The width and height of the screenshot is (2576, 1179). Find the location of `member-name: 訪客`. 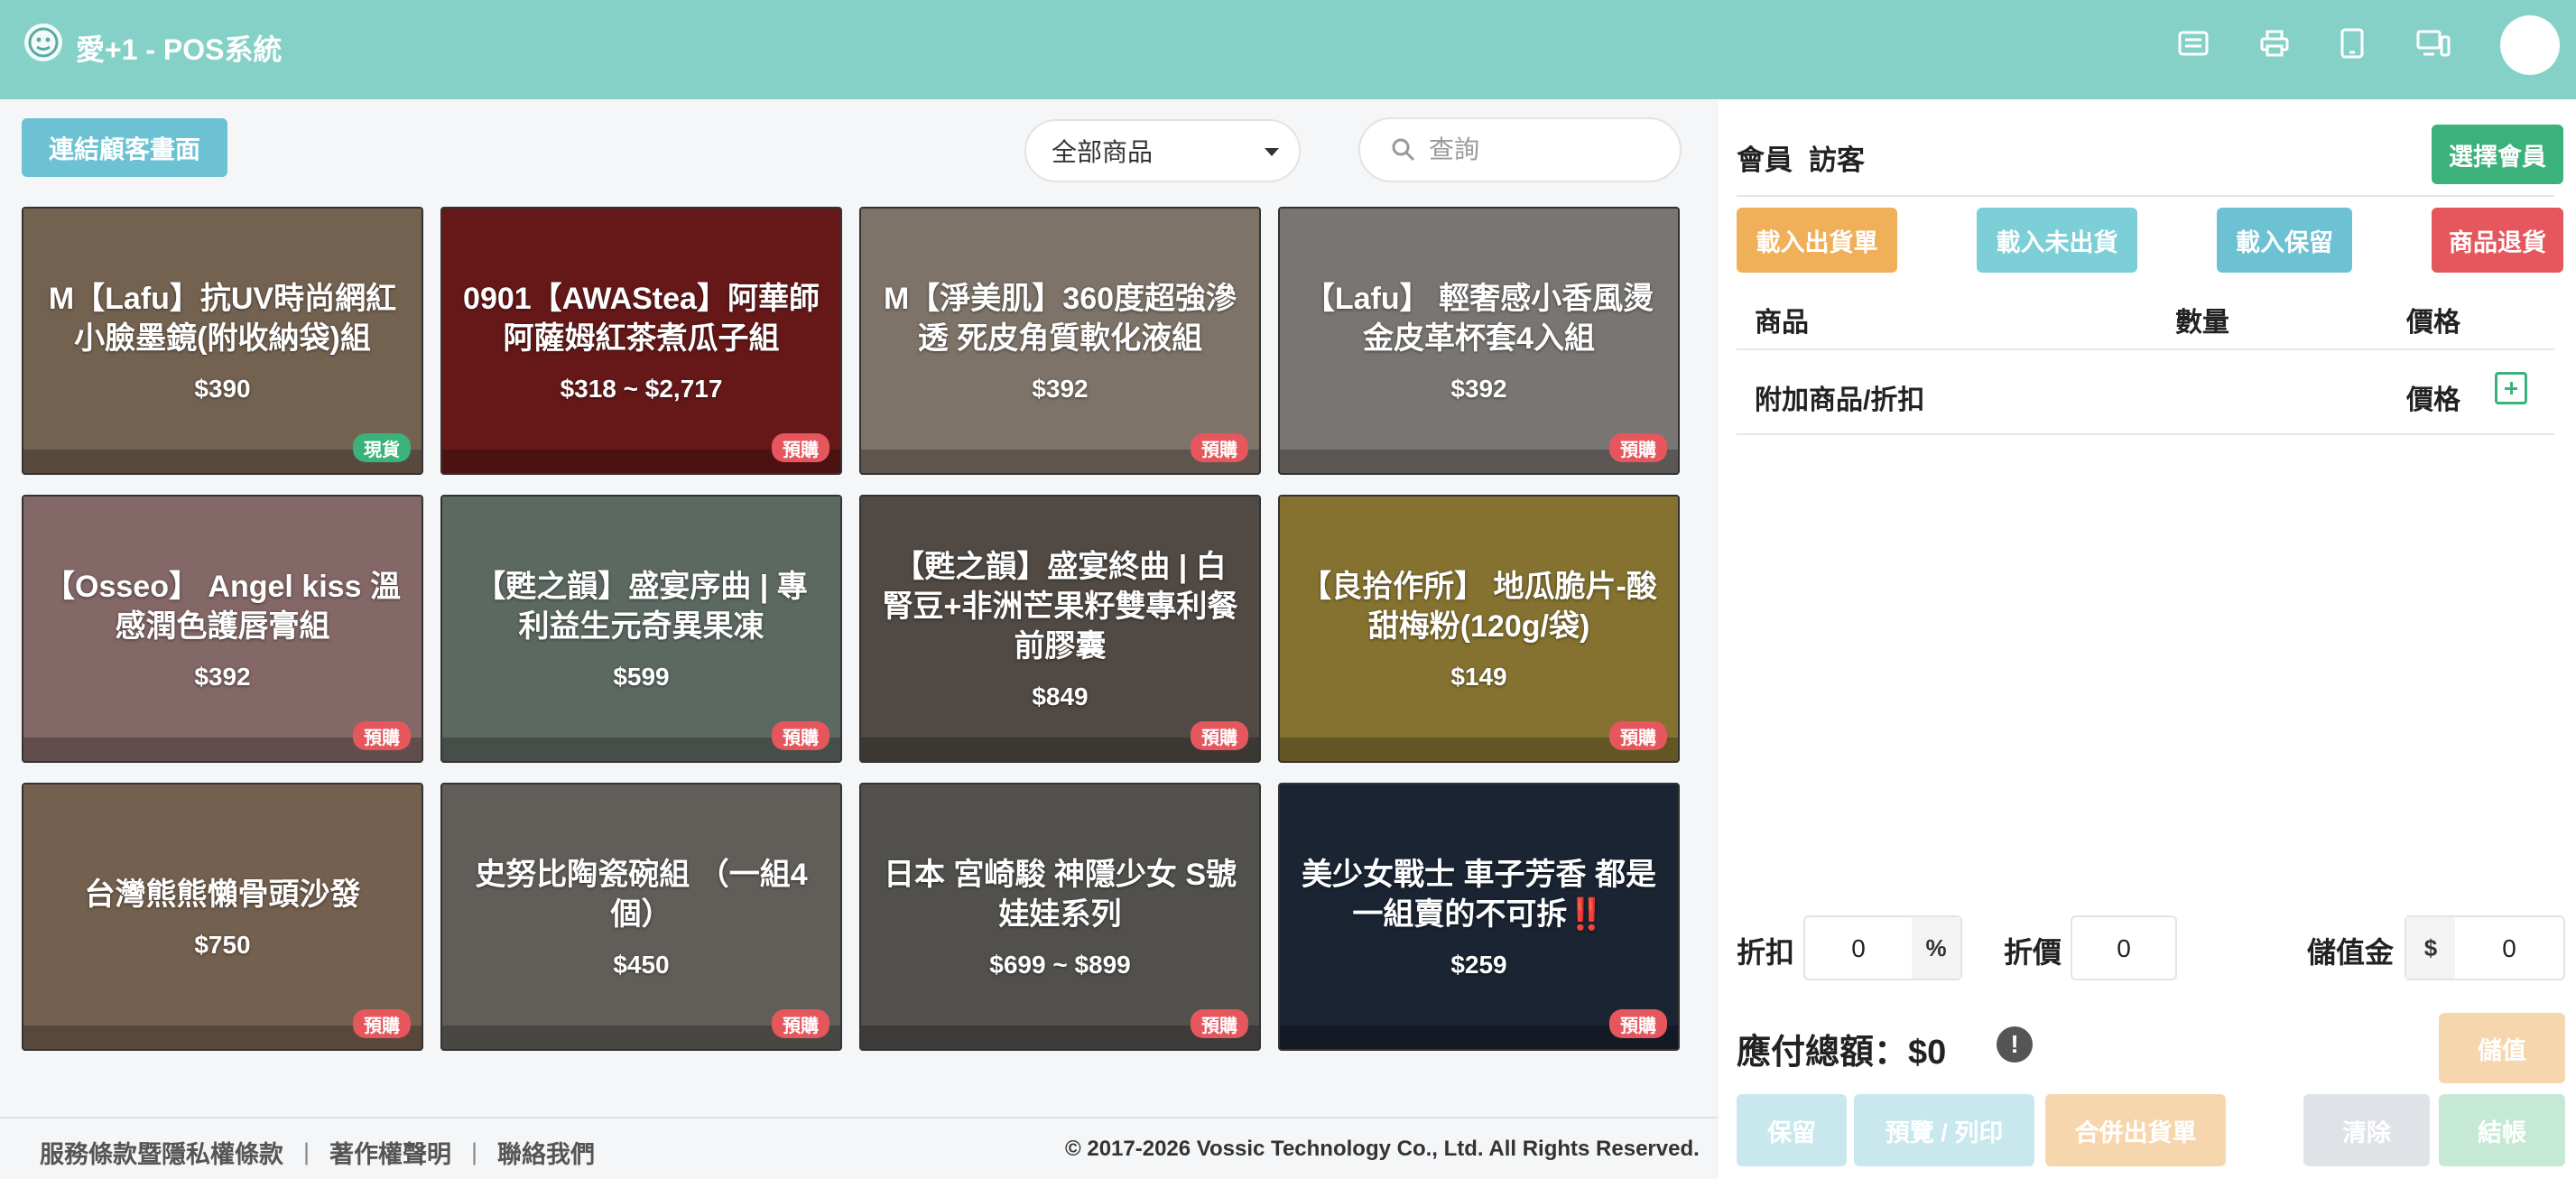

member-name: 訪客 is located at coordinates (1837, 160).